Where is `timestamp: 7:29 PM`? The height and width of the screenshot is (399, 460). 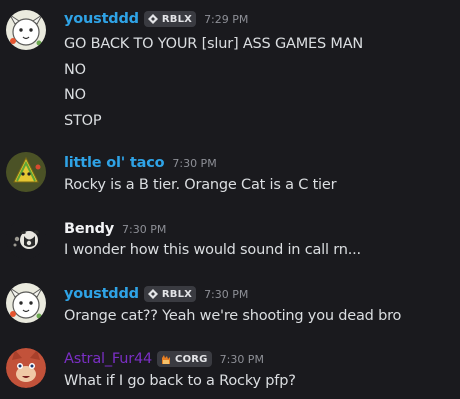
timestamp: 7:29 PM is located at coordinates (226, 19).